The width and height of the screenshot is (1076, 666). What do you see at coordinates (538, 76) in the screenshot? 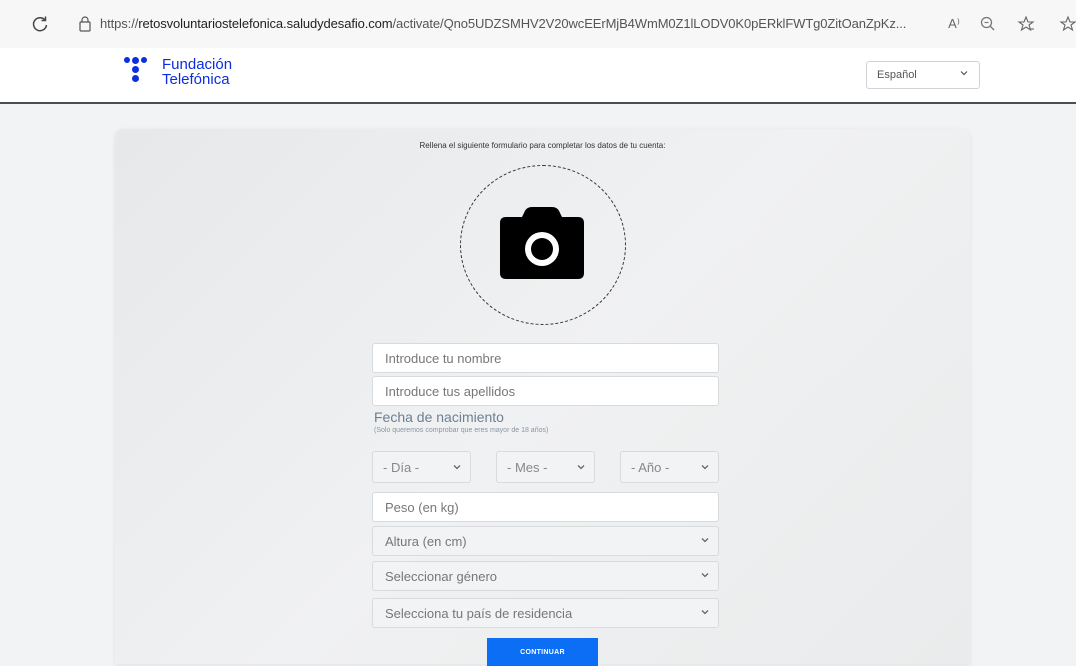
I see `site-header: Fundación Telefónica Español` at bounding box center [538, 76].